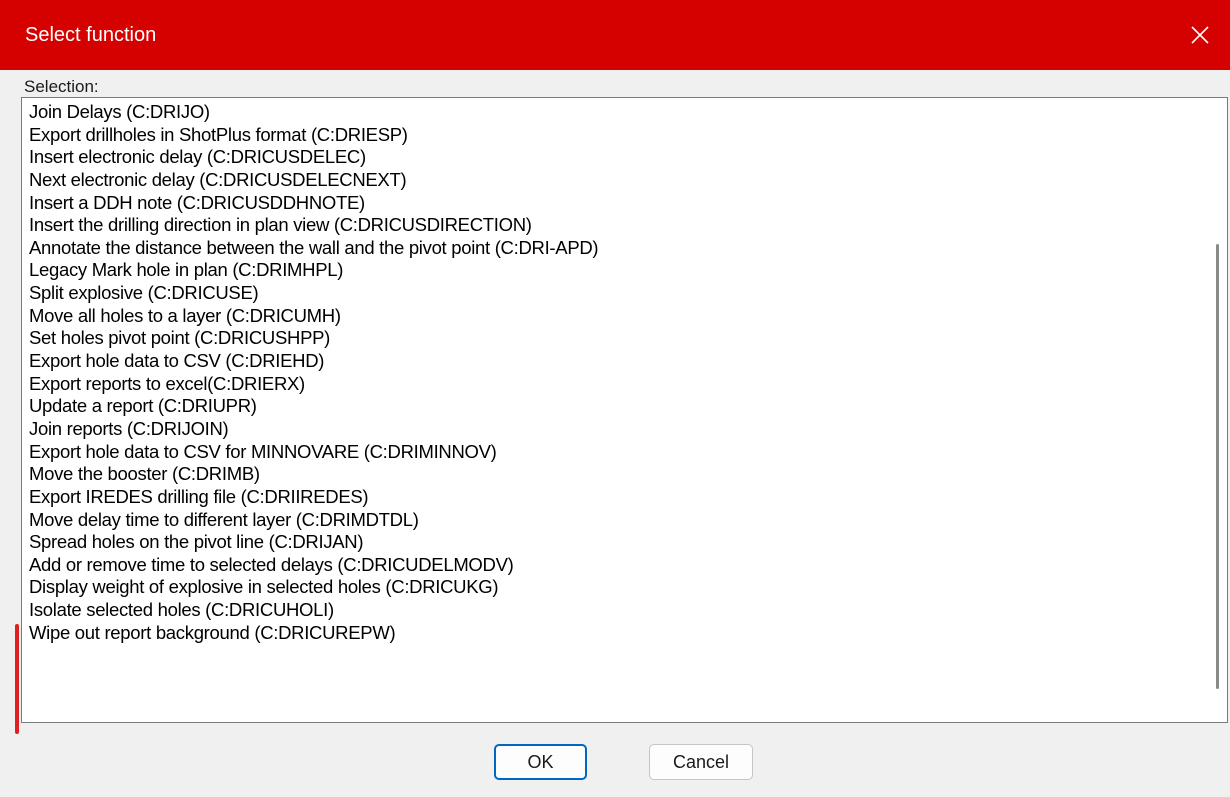 Image resolution: width=1230 pixels, height=797 pixels. Describe the element at coordinates (701, 762) in the screenshot. I see `cancel-button: Cancel` at that location.